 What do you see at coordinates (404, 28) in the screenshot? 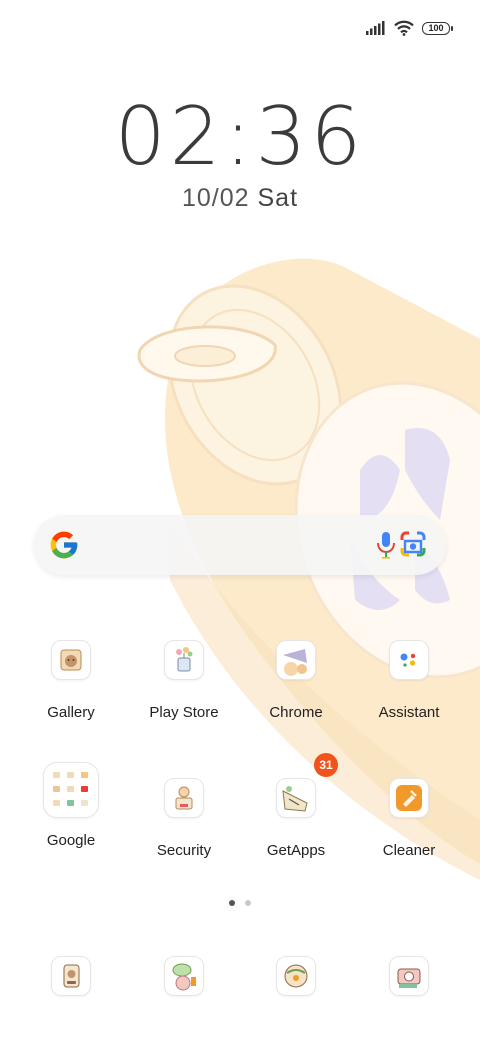
I see `wifi-icon` at bounding box center [404, 28].